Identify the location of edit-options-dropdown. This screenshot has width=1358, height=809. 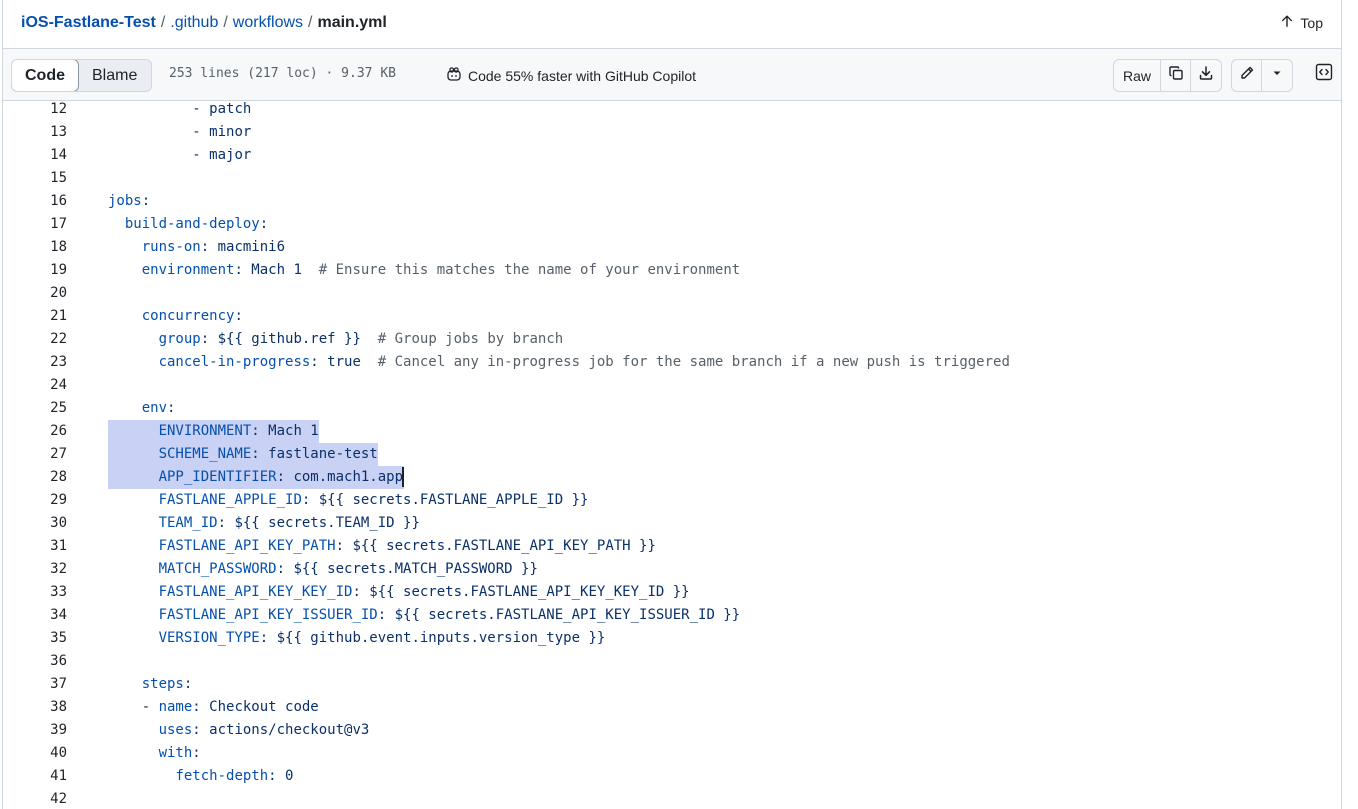
(1277, 75).